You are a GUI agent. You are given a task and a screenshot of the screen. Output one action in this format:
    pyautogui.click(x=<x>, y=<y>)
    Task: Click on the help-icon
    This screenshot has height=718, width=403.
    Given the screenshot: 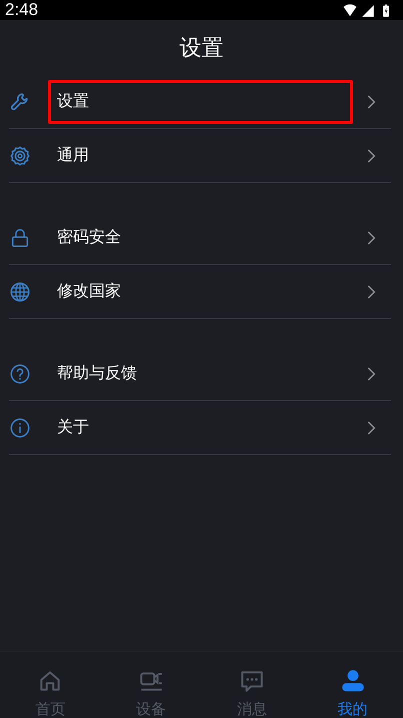 What is the action you would take?
    pyautogui.click(x=20, y=373)
    